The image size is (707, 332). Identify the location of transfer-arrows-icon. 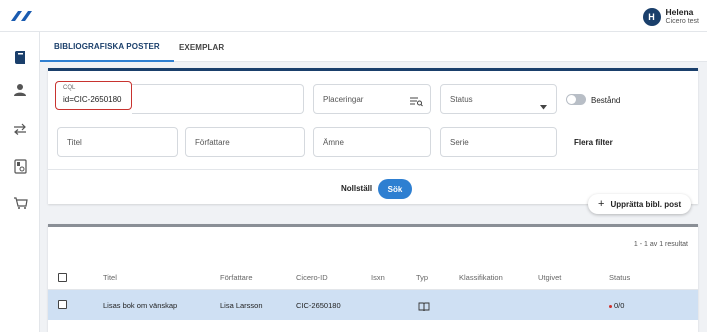
(20, 129).